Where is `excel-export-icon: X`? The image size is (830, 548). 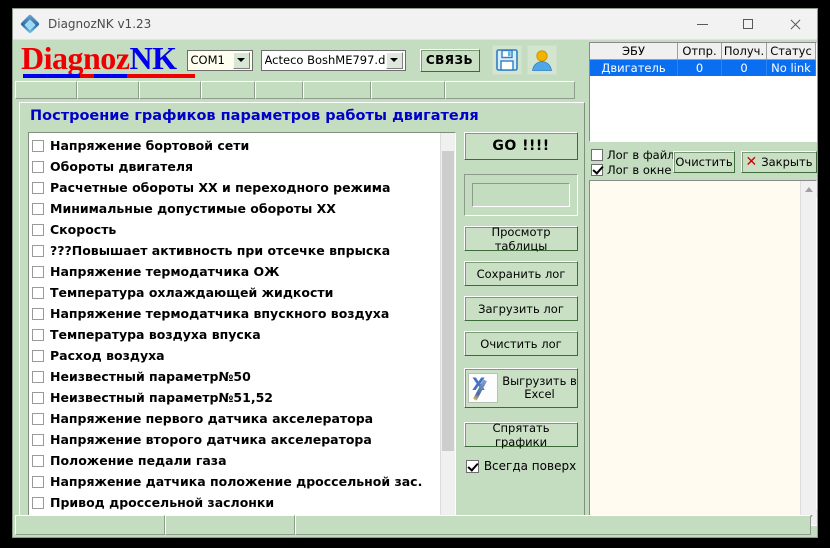
excel-export-icon: X is located at coordinates (483, 388).